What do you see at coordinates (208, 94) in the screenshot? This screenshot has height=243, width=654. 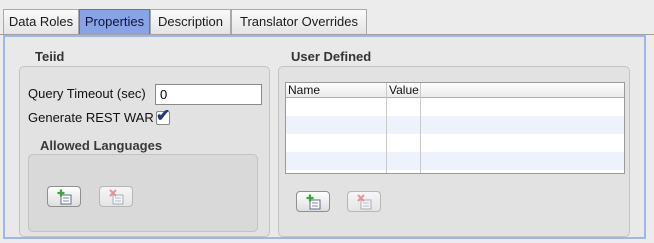 I see `query-timeout-input` at bounding box center [208, 94].